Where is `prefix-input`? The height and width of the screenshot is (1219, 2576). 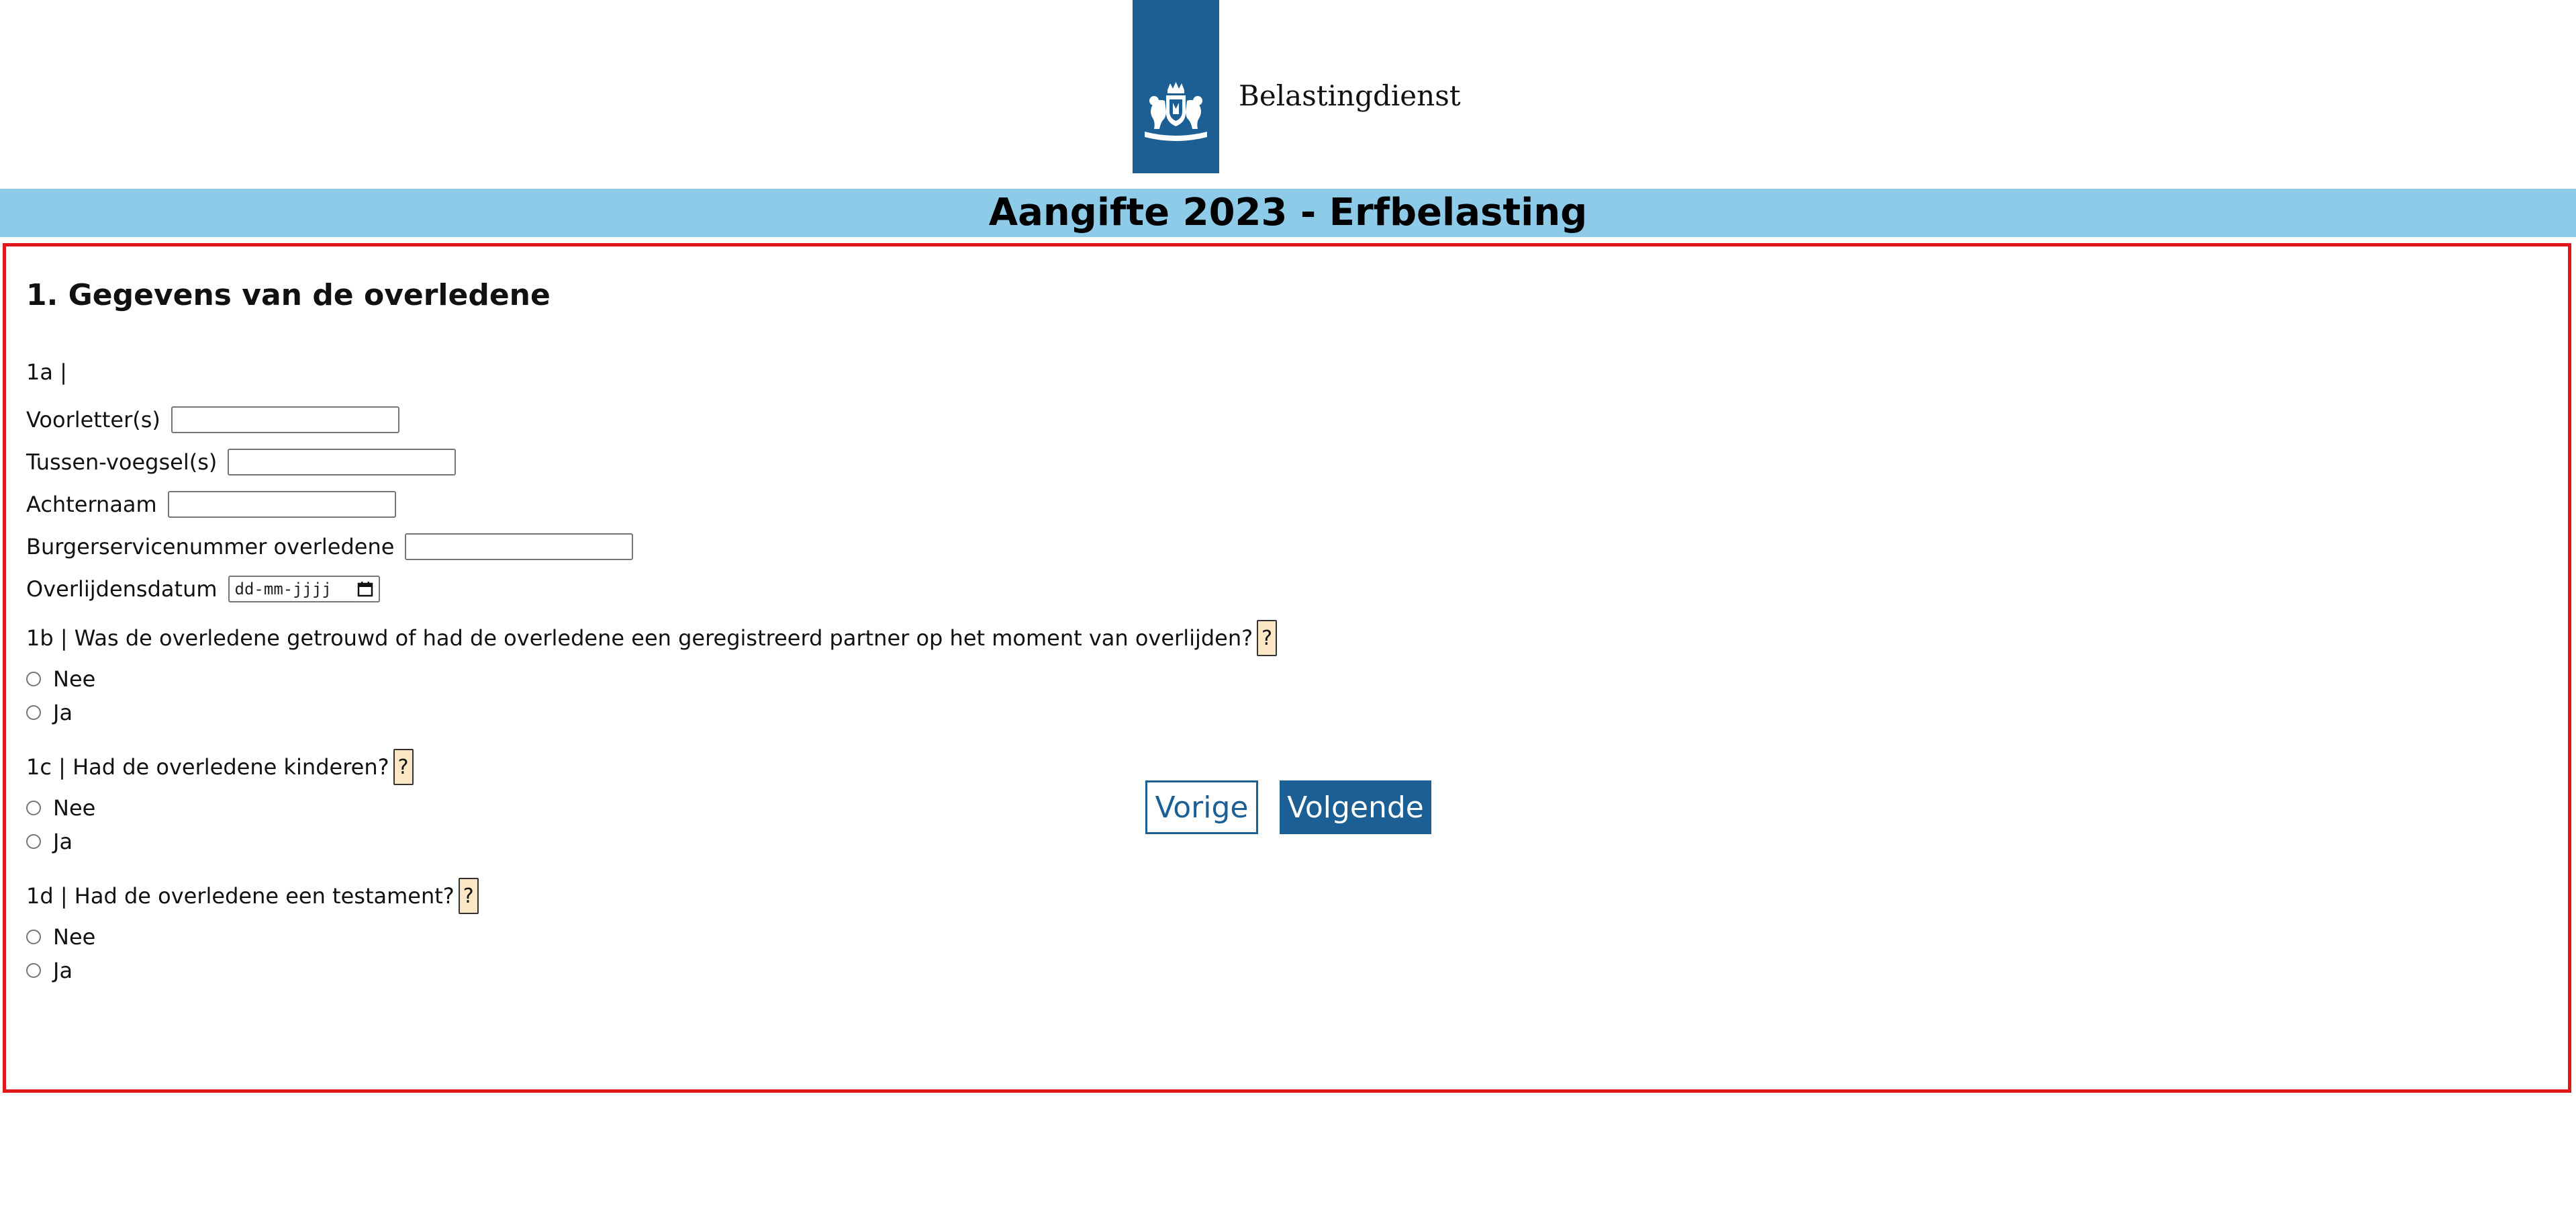 prefix-input is located at coordinates (342, 462).